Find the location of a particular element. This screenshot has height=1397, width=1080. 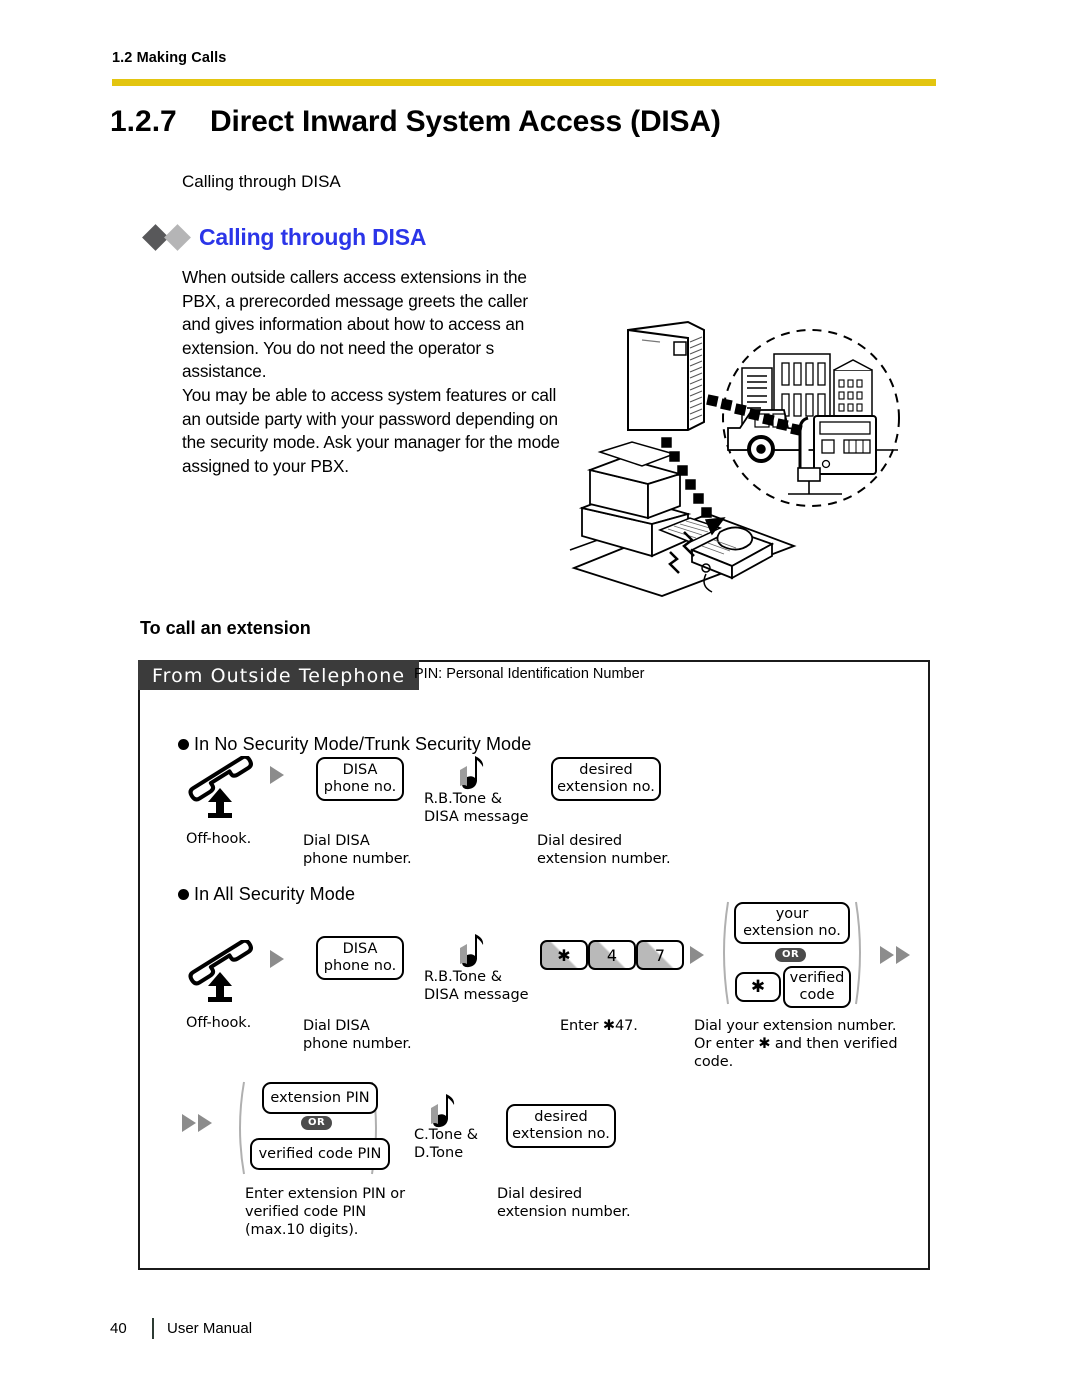

box-verified-code-pin: verified code PIN is located at coordinates (320, 1154).